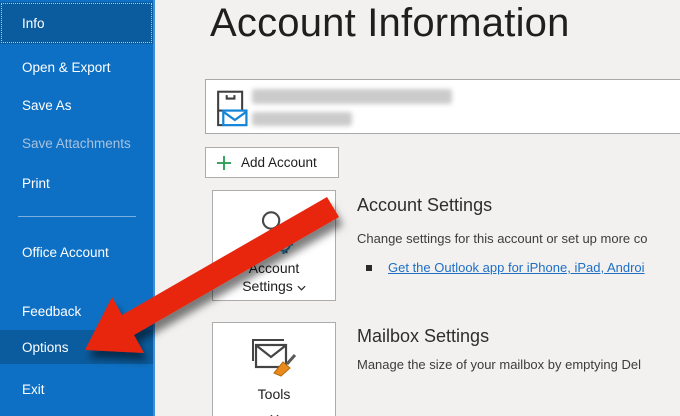 The image size is (680, 416). What do you see at coordinates (55, 263) in the screenshot?
I see `sidebar-item-office-account: Office Account` at bounding box center [55, 263].